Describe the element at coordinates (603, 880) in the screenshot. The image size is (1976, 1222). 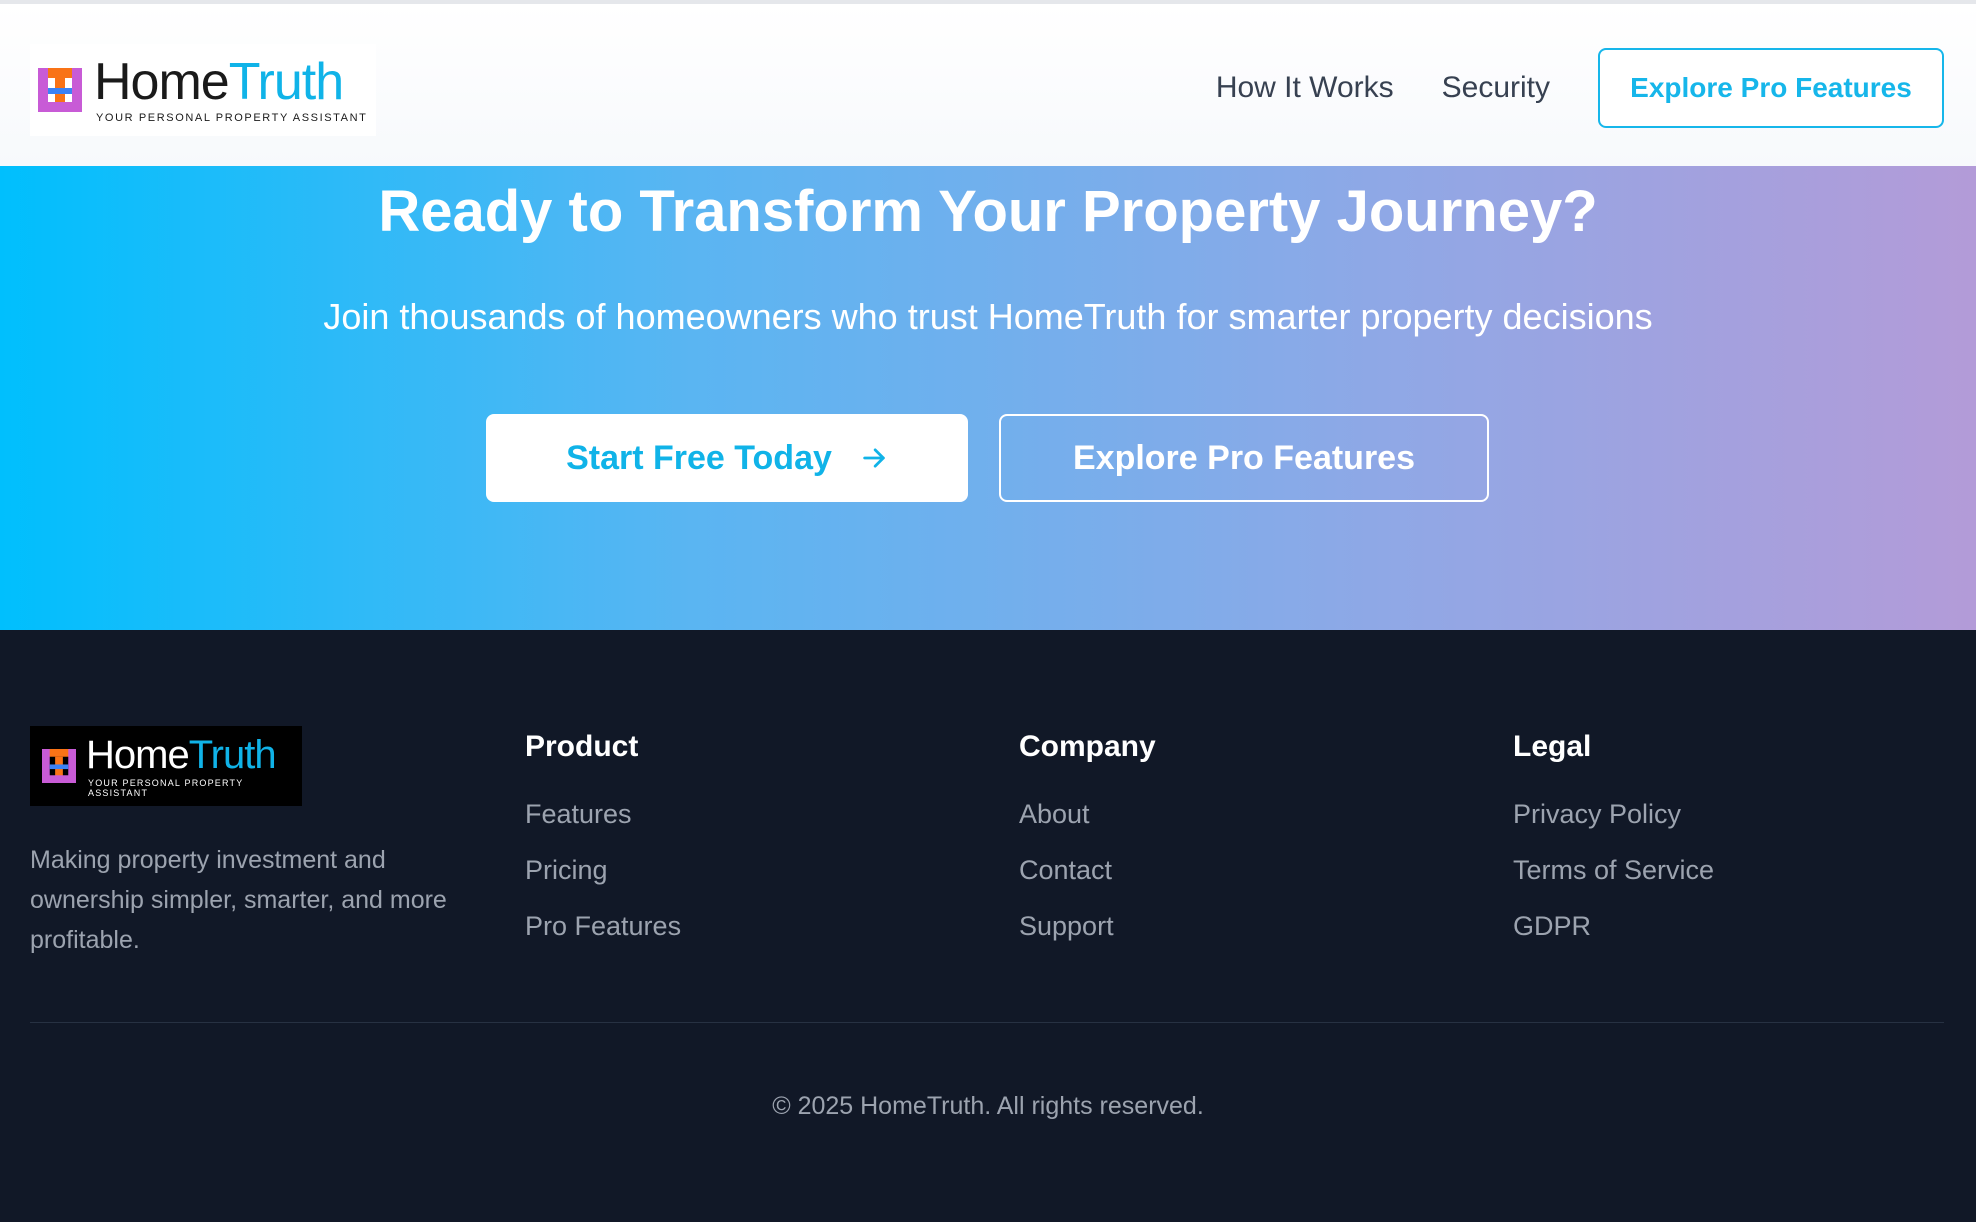
I see `footer-link-pricing: Pricing` at that location.